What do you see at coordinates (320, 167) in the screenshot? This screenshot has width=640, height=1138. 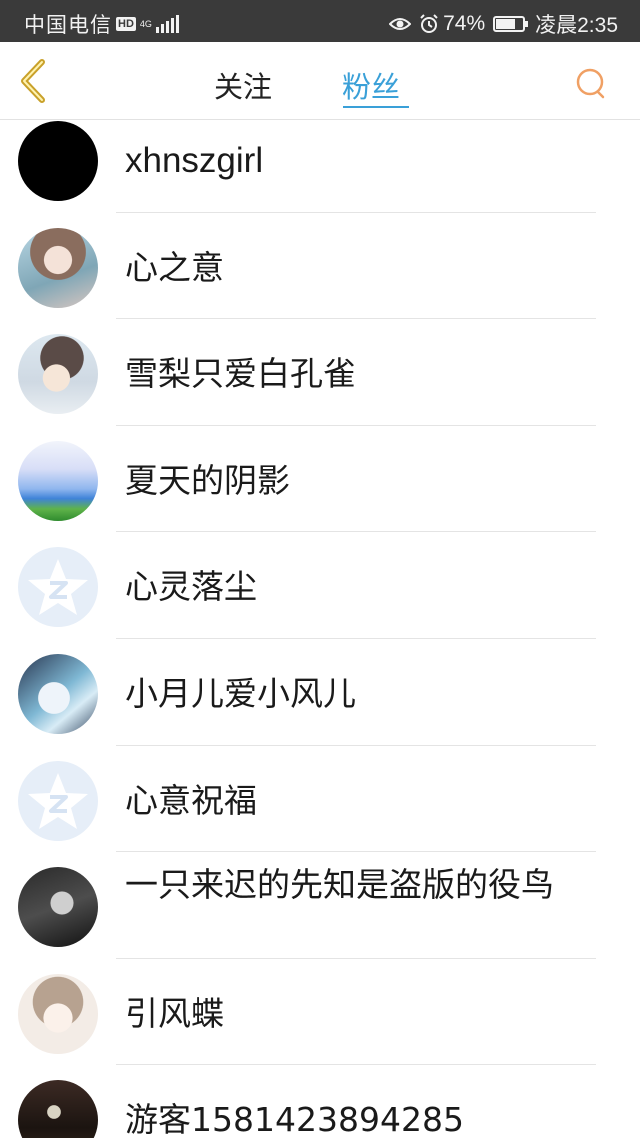 I see `fan-row: xhnszgirl` at bounding box center [320, 167].